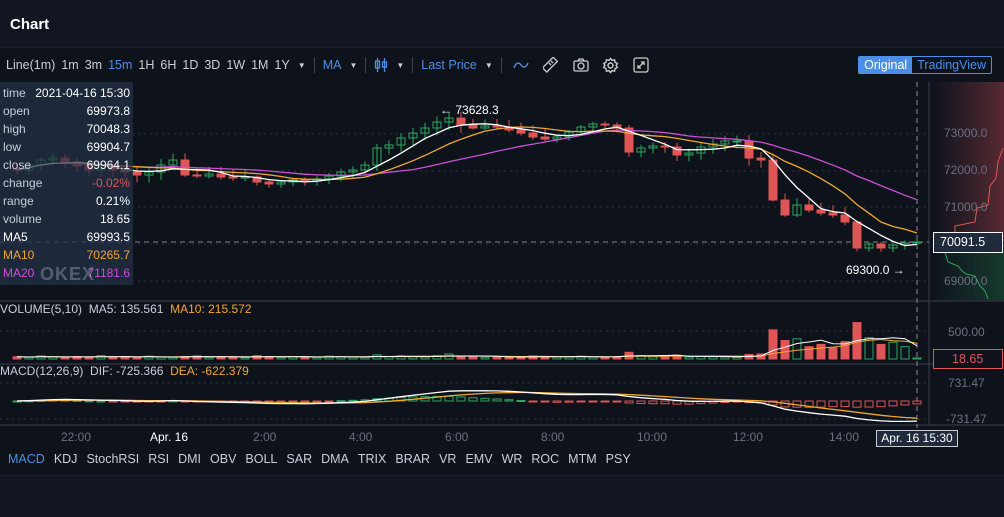 The width and height of the screenshot is (1004, 517). I want to click on ma20-line, so click(467, 165).